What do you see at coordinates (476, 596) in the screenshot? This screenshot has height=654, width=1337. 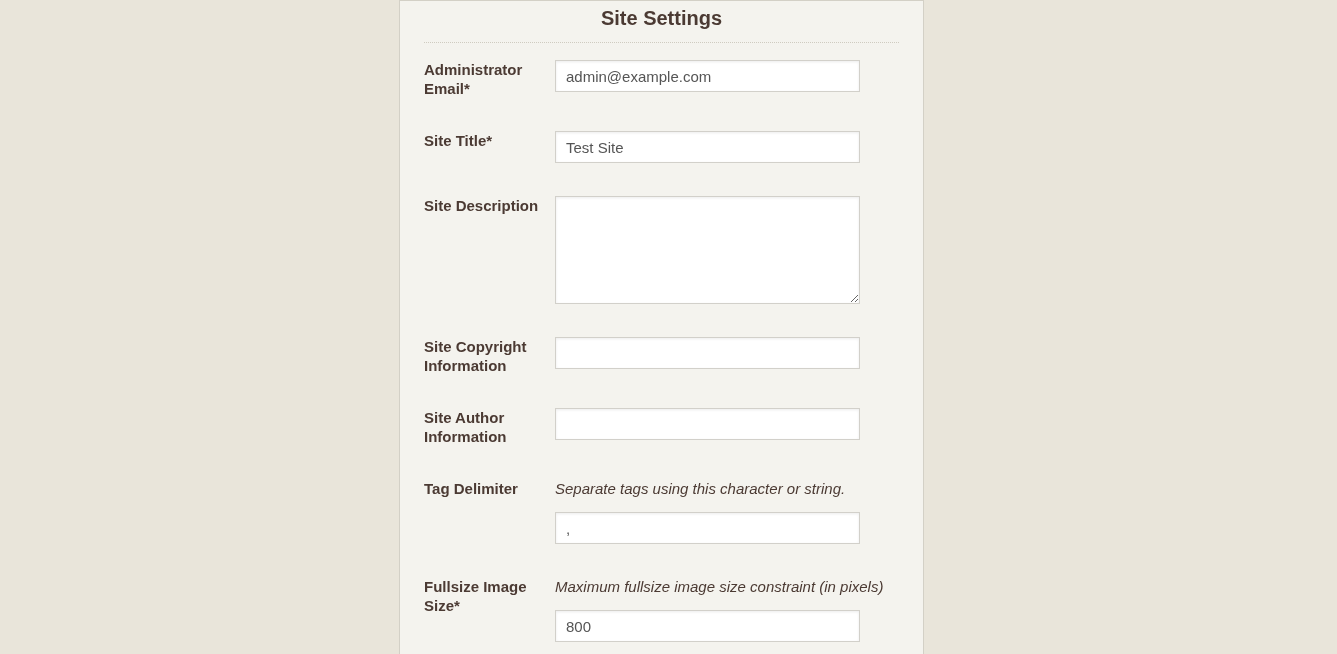 I see `field-label: Fullsize Image Size*` at bounding box center [476, 596].